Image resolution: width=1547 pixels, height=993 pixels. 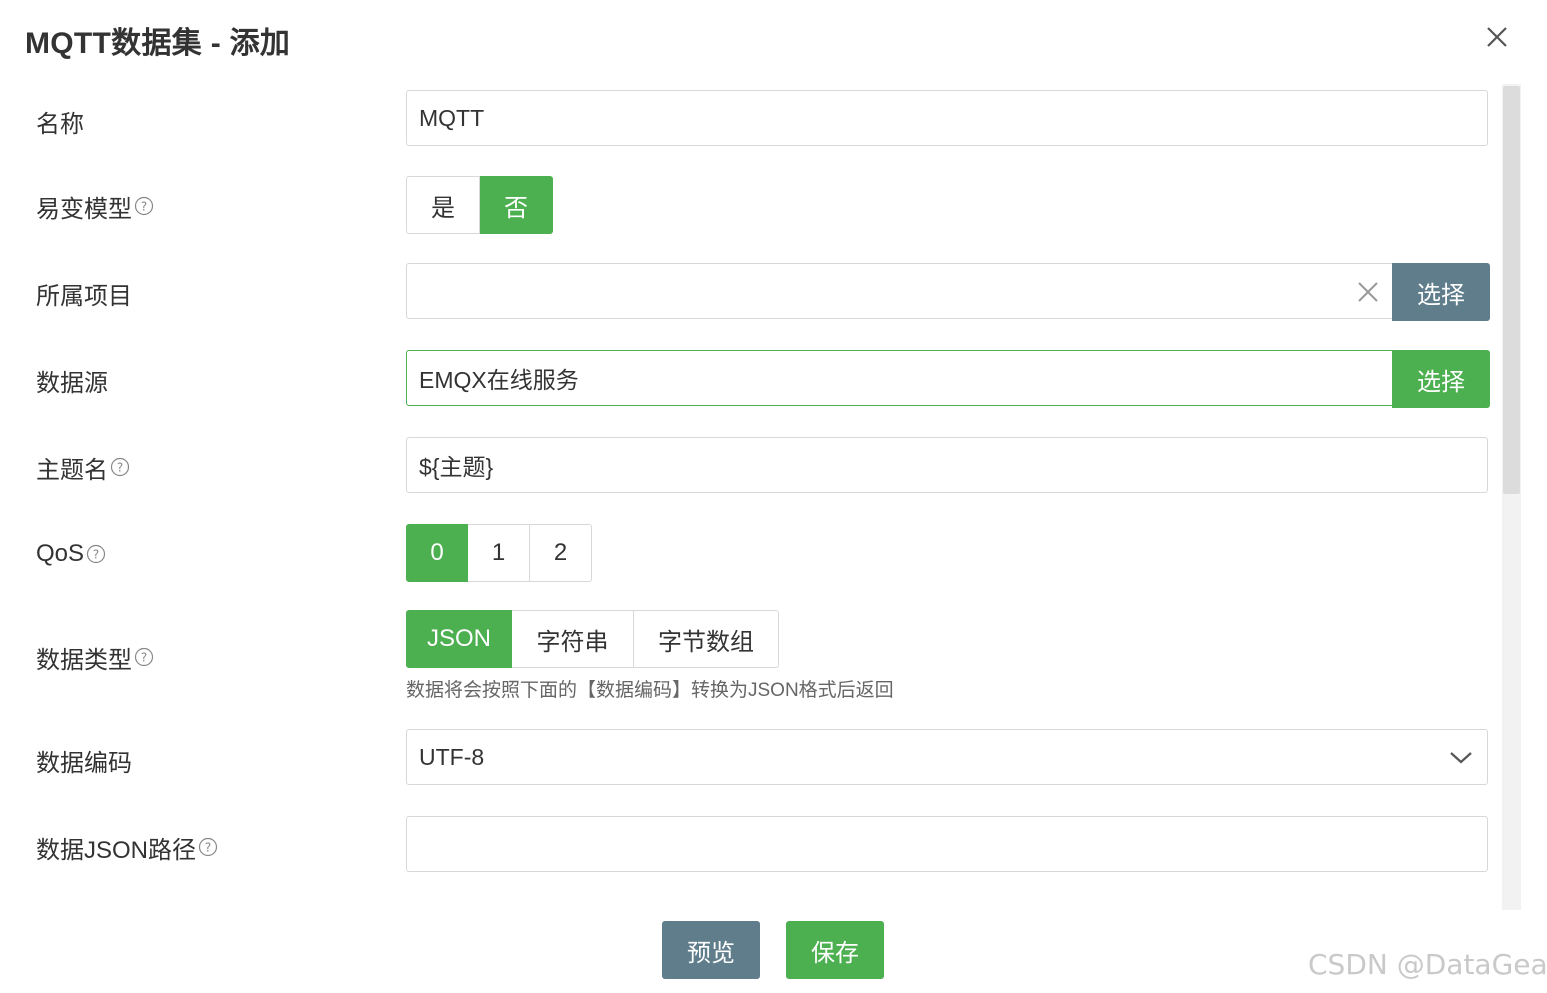 What do you see at coordinates (947, 118) in the screenshot?
I see `name-input: MQTT` at bounding box center [947, 118].